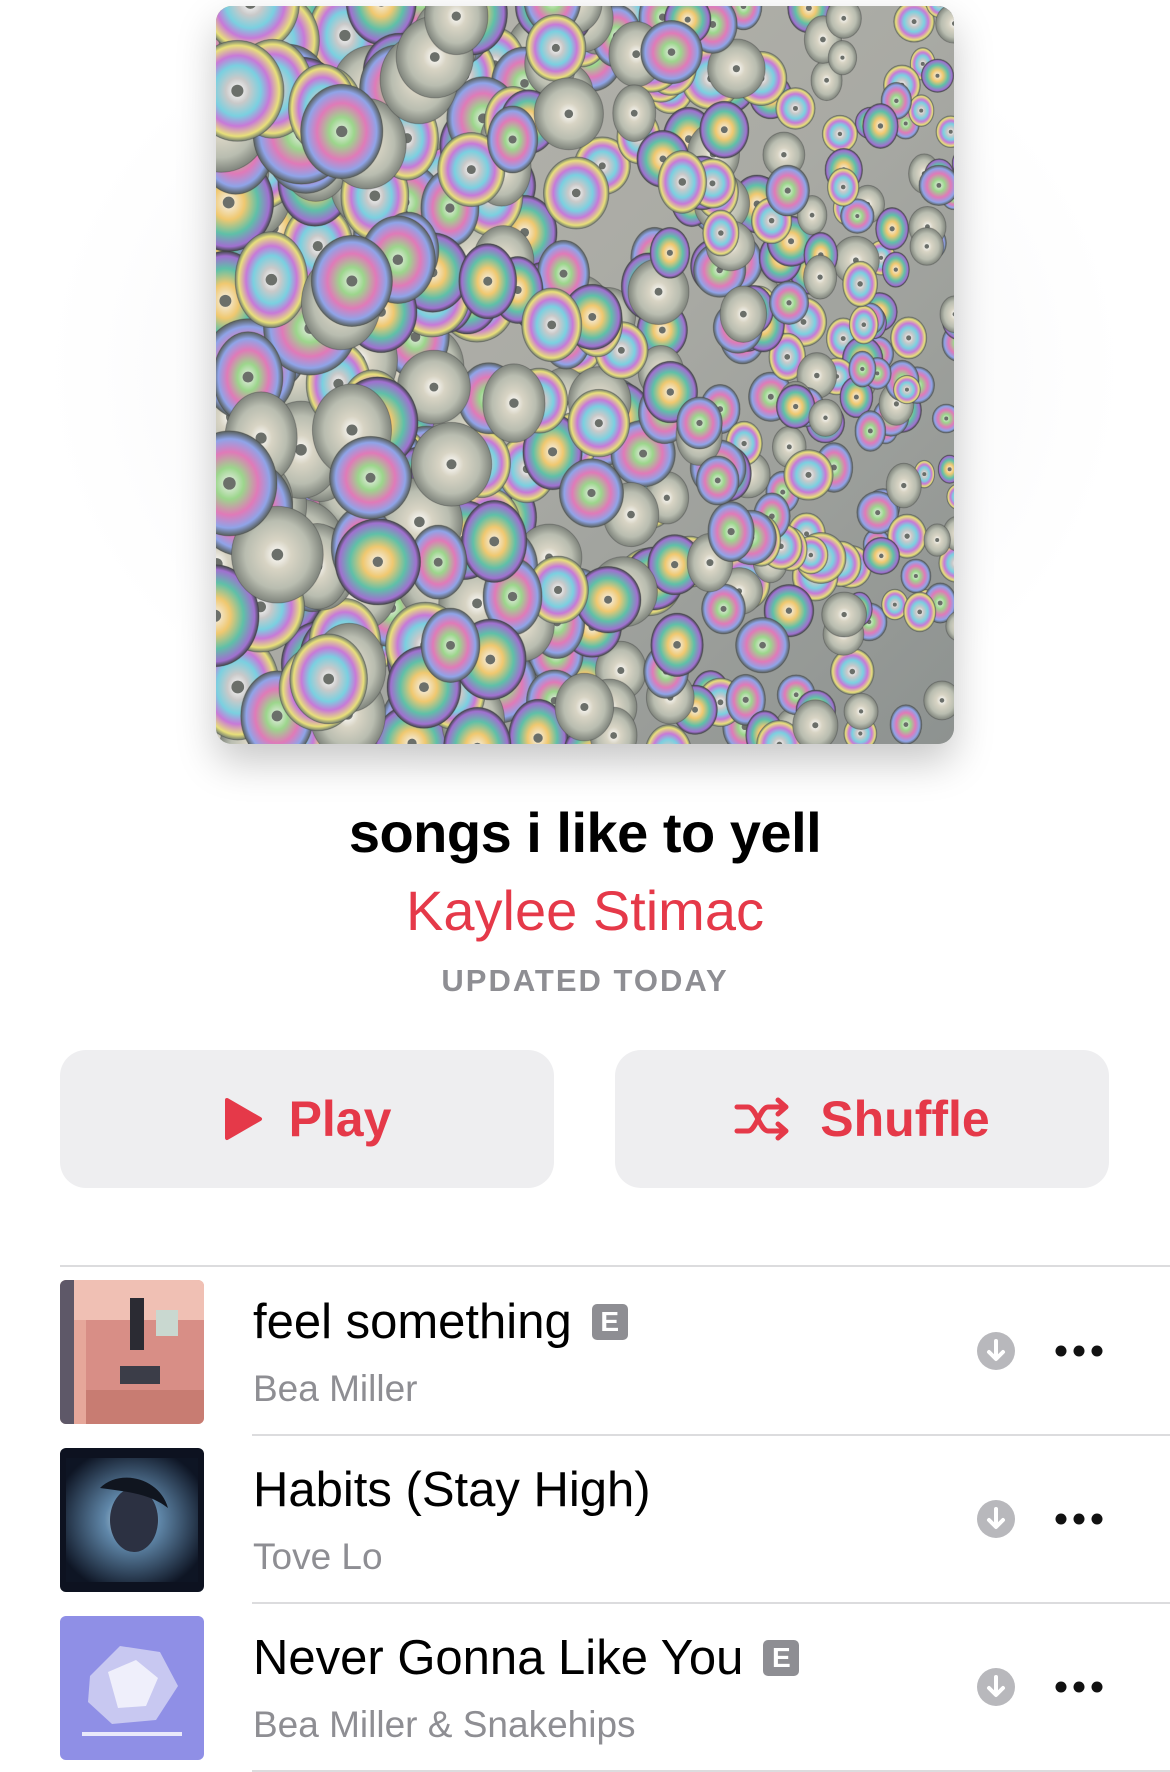 This screenshot has height=1772, width=1170. I want to click on track-artist: Tove Lo, so click(318, 1556).